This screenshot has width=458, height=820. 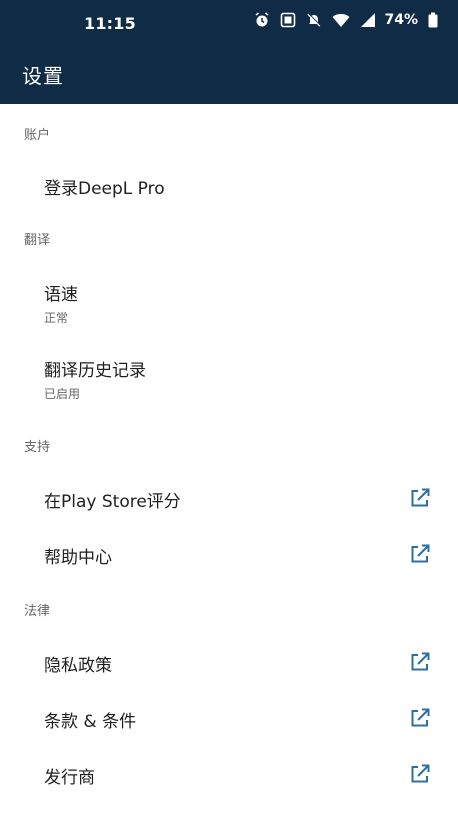 What do you see at coordinates (262, 19) in the screenshot?
I see `alarm-icon` at bounding box center [262, 19].